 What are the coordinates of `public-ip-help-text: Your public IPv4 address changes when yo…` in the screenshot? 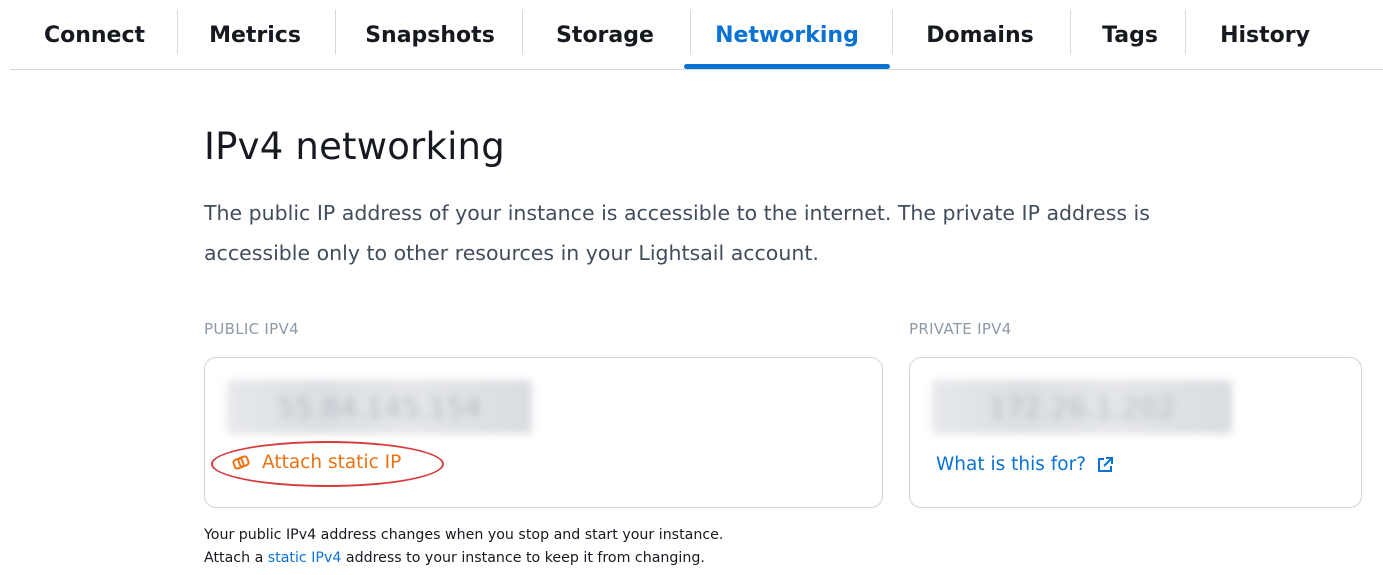 It's located at (584, 547).